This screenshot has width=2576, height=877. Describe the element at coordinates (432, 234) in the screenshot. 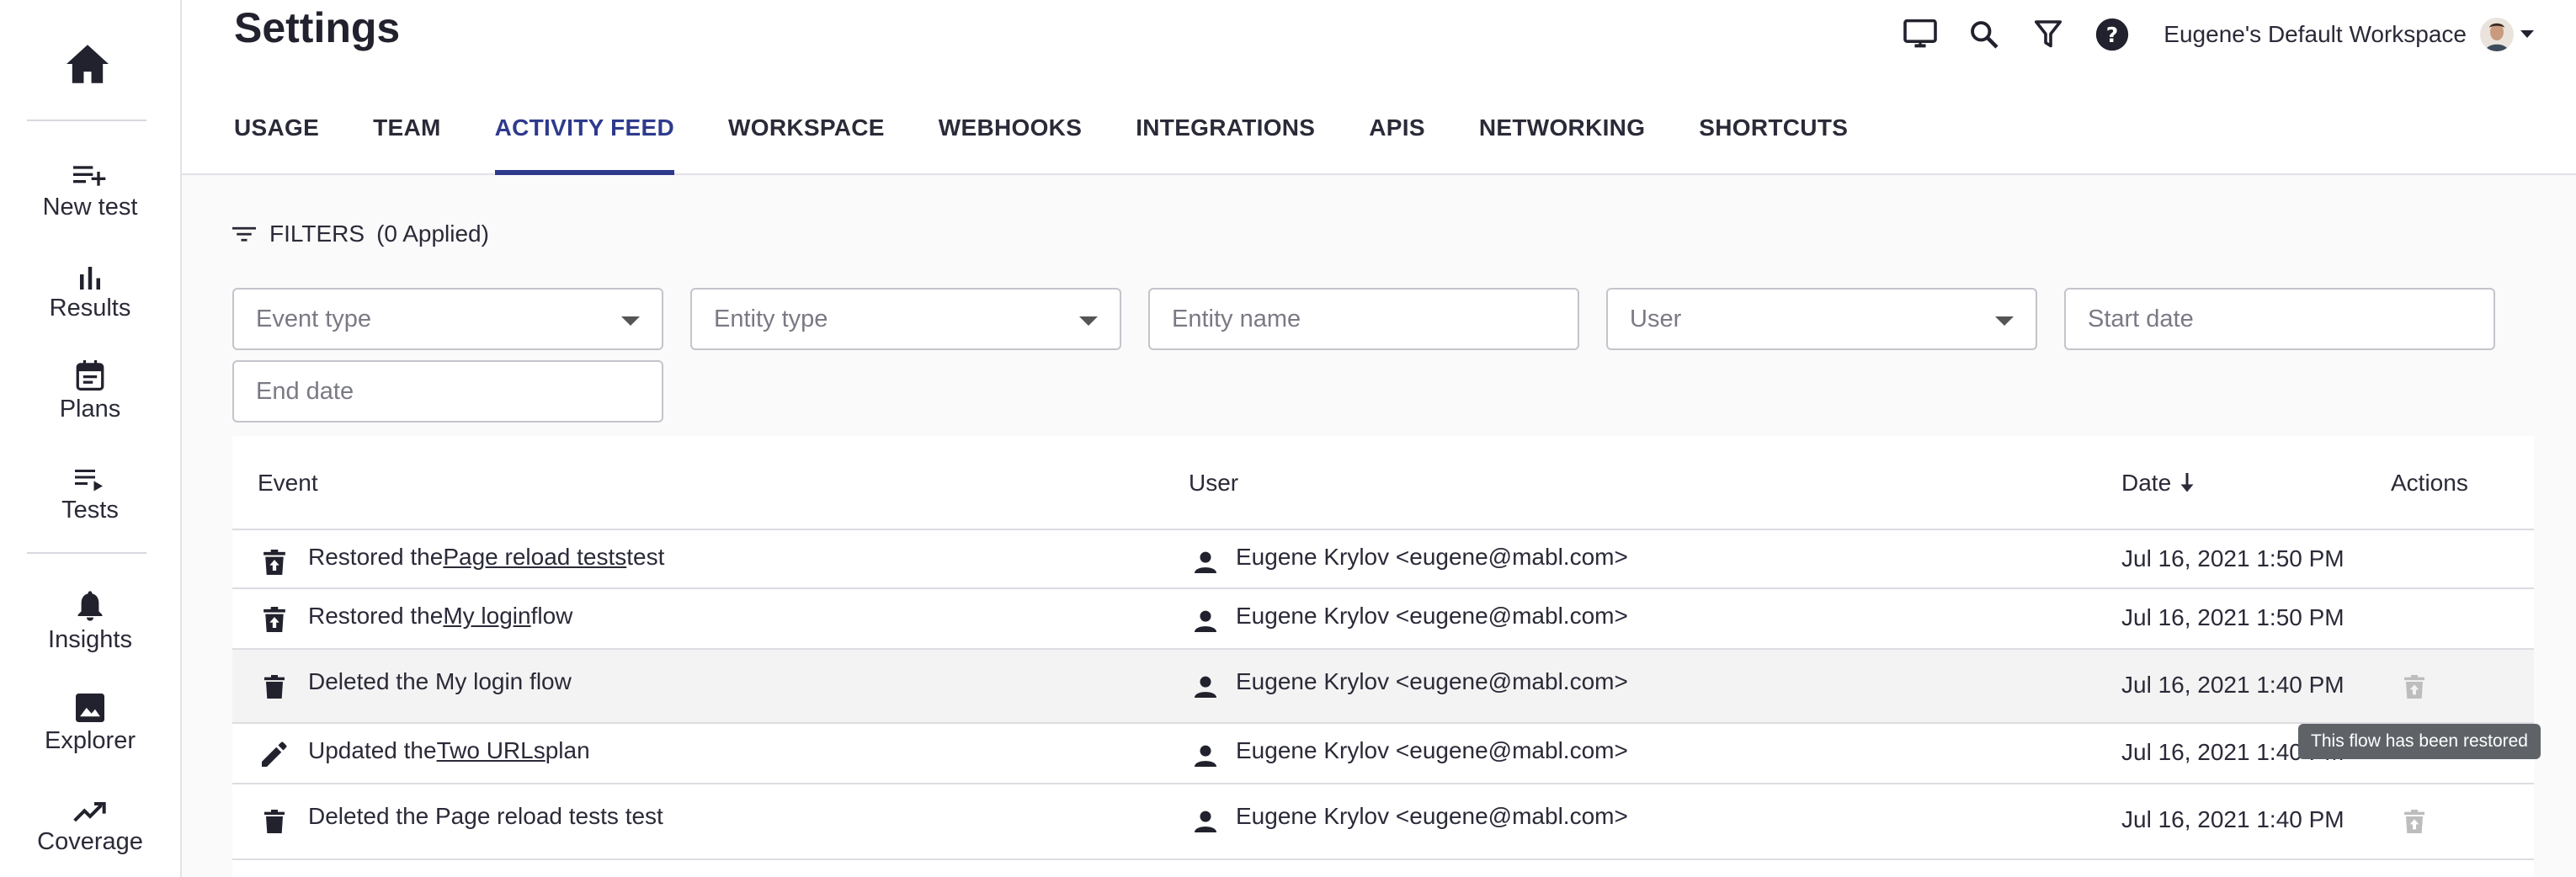

I see `filters-applied-count: (0 Applied)` at that location.